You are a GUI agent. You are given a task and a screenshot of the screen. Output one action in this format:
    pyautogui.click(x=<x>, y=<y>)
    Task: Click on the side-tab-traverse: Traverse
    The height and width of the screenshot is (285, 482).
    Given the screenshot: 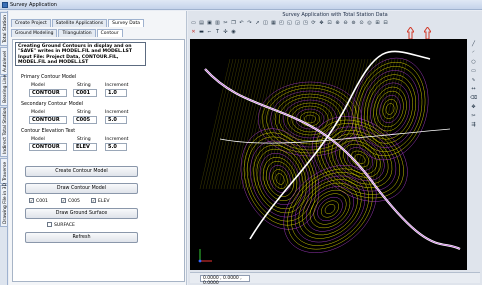 What is the action you would take?
    pyautogui.click(x=4, y=171)
    